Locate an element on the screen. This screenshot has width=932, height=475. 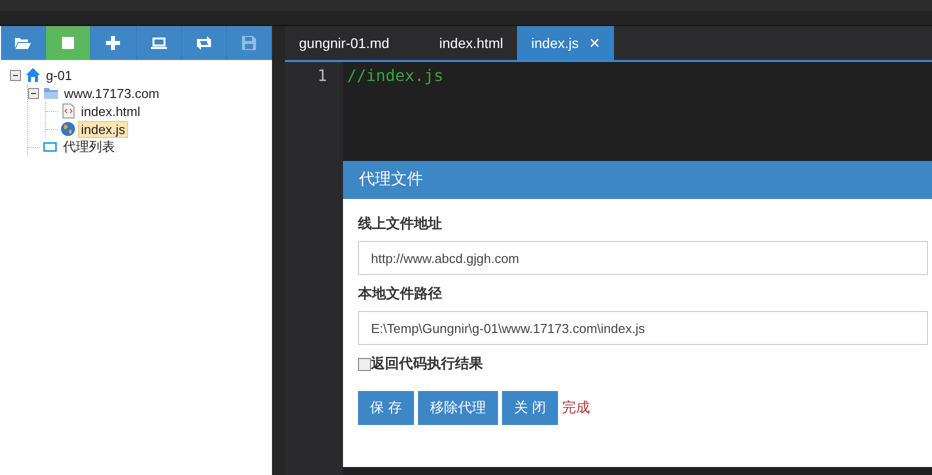
dialog-button: 保 存 is located at coordinates (386, 408).